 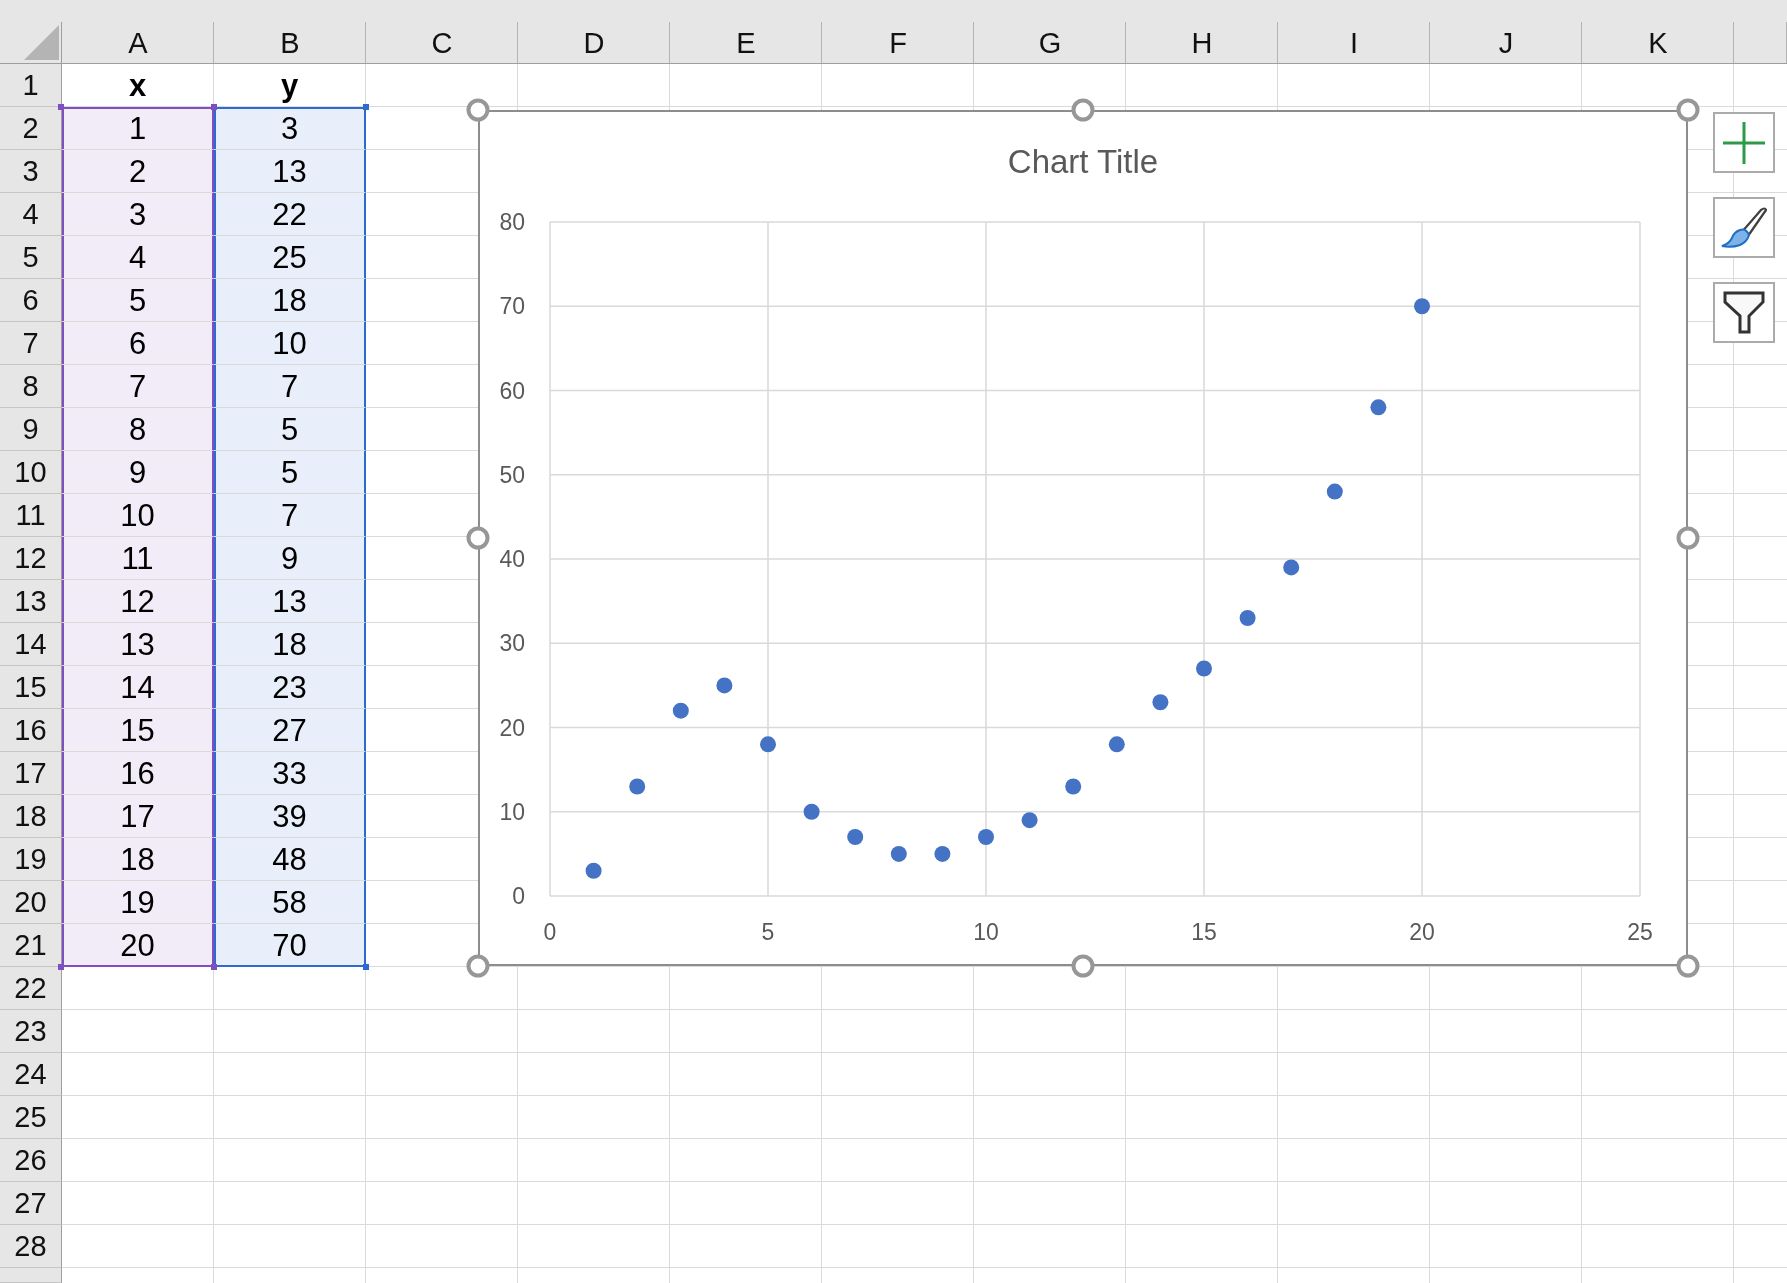 What do you see at coordinates (31, 988) in the screenshot?
I see `row-header: 22` at bounding box center [31, 988].